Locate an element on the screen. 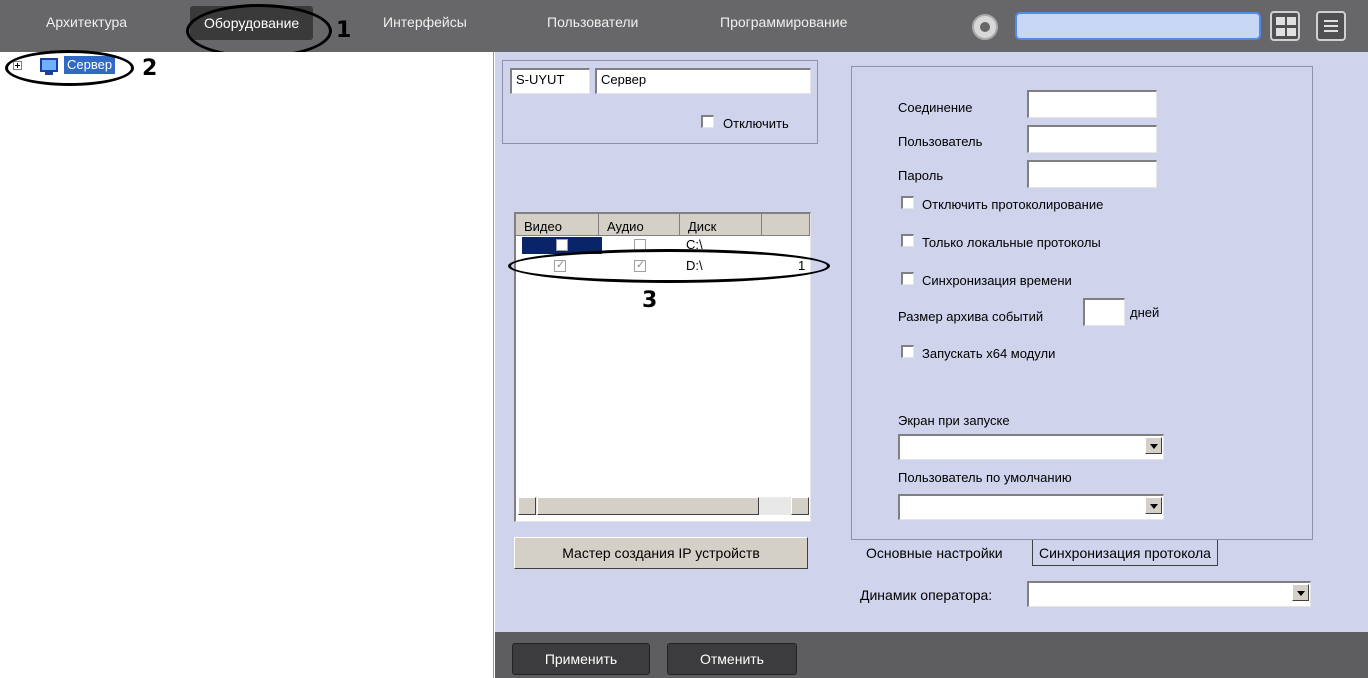 The width and height of the screenshot is (1368, 678). connection-label: Соединение is located at coordinates (935, 107).